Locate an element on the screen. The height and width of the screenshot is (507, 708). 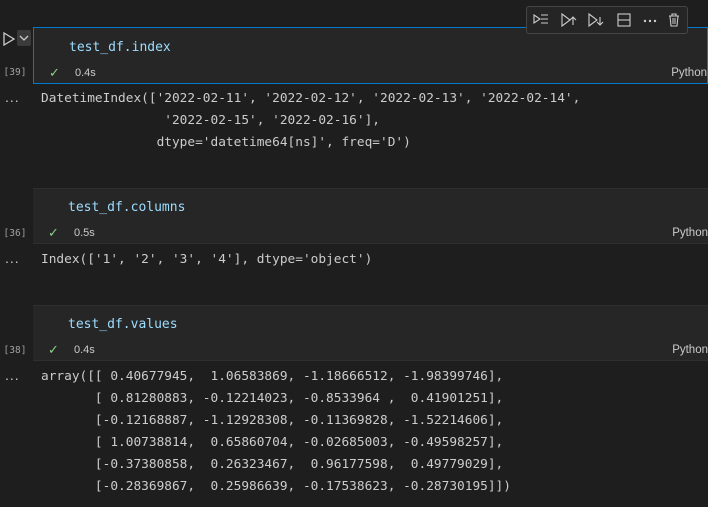
more-actions-icon is located at coordinates (650, 21).